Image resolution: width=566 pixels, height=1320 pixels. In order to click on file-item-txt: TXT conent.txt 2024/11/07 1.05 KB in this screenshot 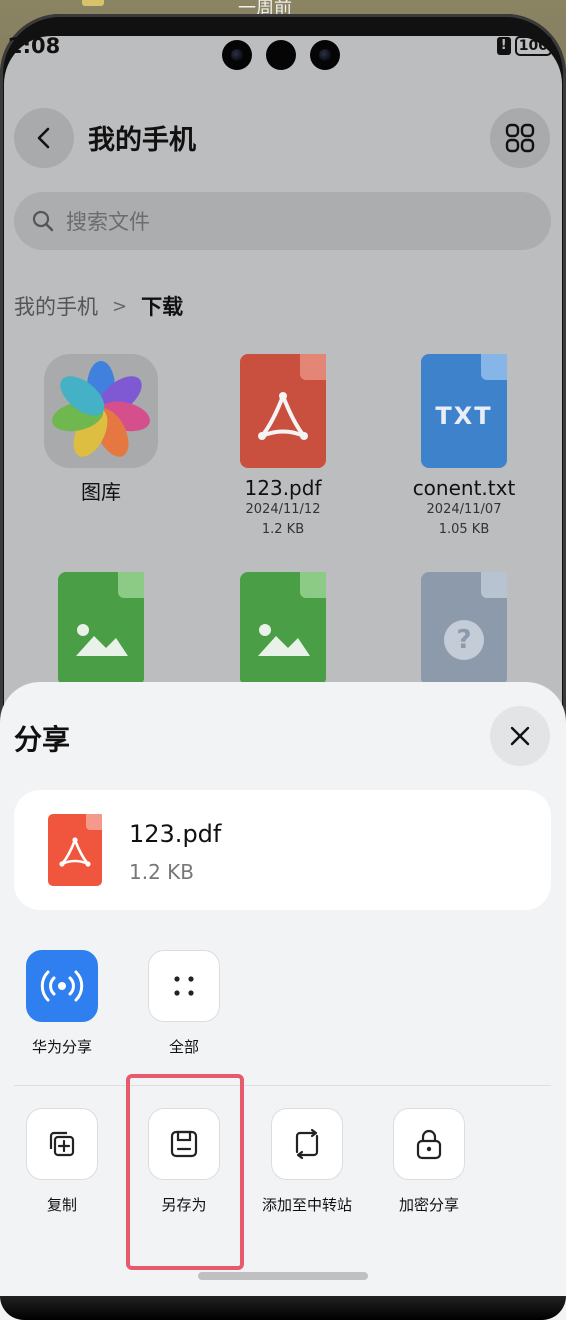, I will do `click(464, 447)`.